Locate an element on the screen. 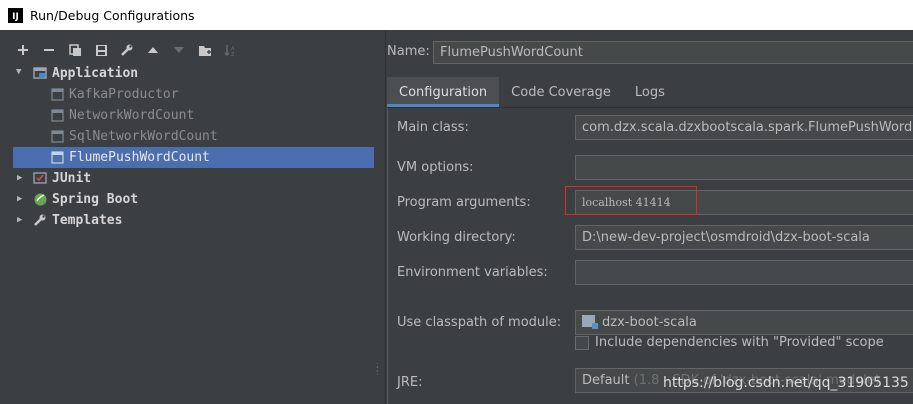 This screenshot has width=913, height=404. tree-label: FlumePushWordCount is located at coordinates (139, 157).